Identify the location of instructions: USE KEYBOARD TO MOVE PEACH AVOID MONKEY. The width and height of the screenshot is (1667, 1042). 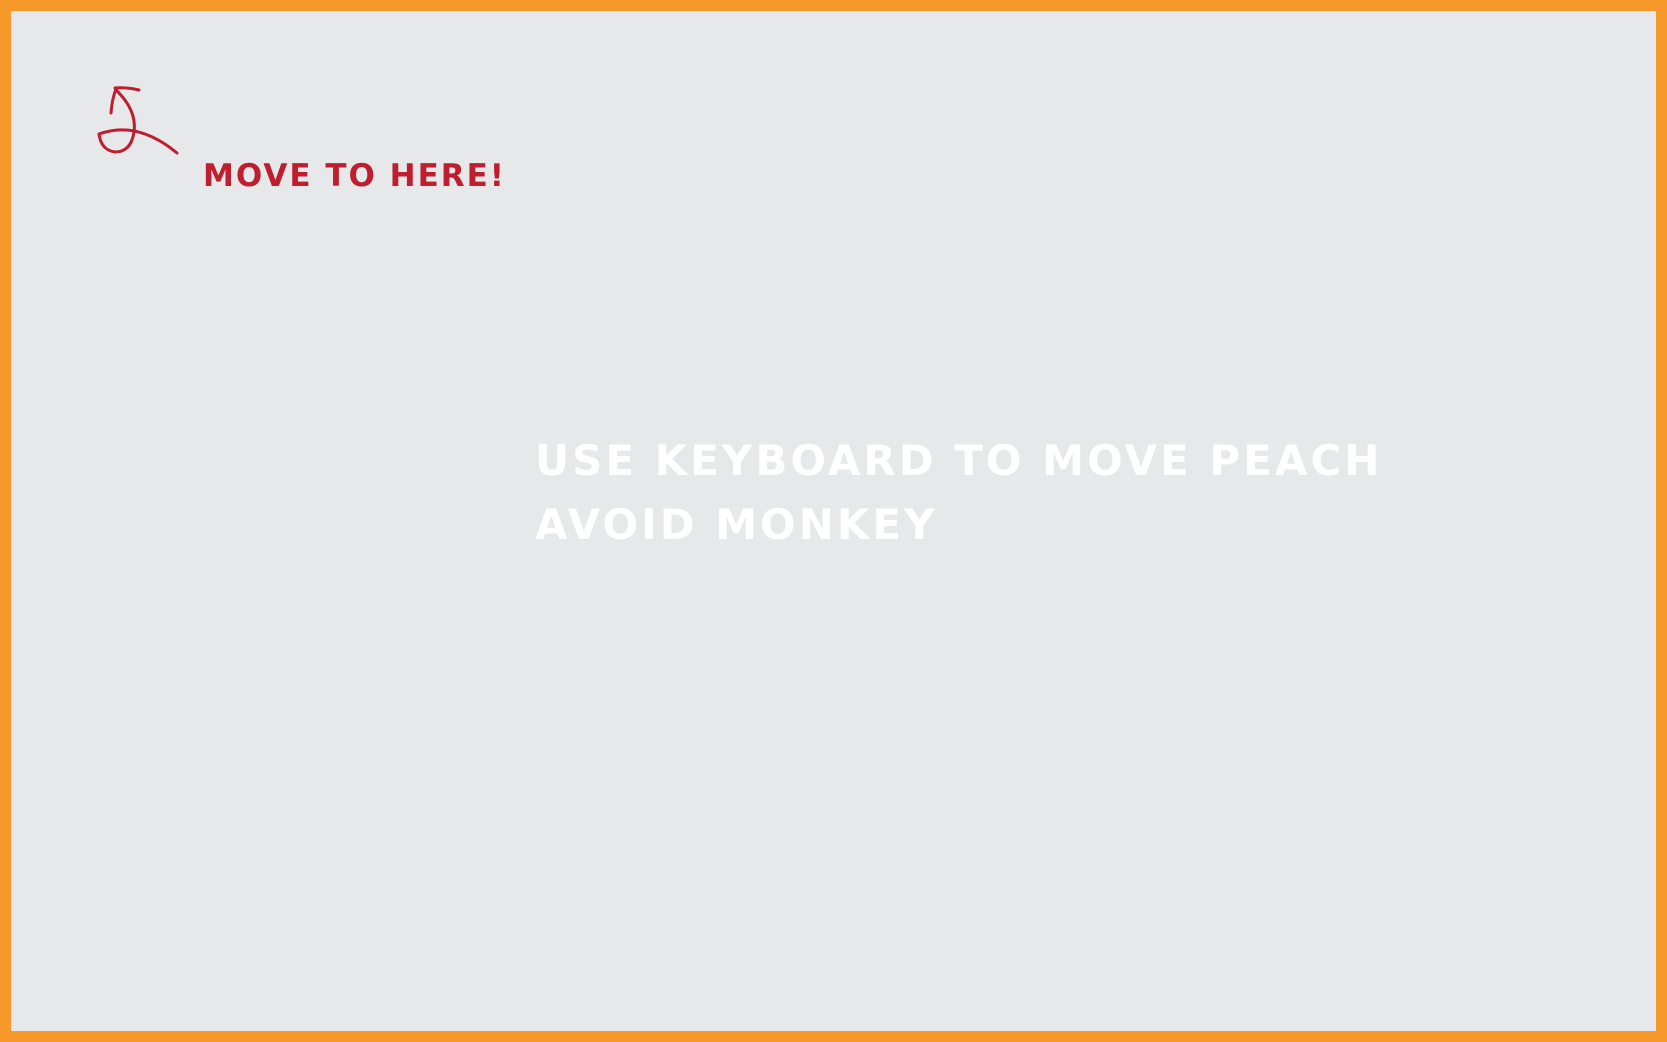
(985, 493).